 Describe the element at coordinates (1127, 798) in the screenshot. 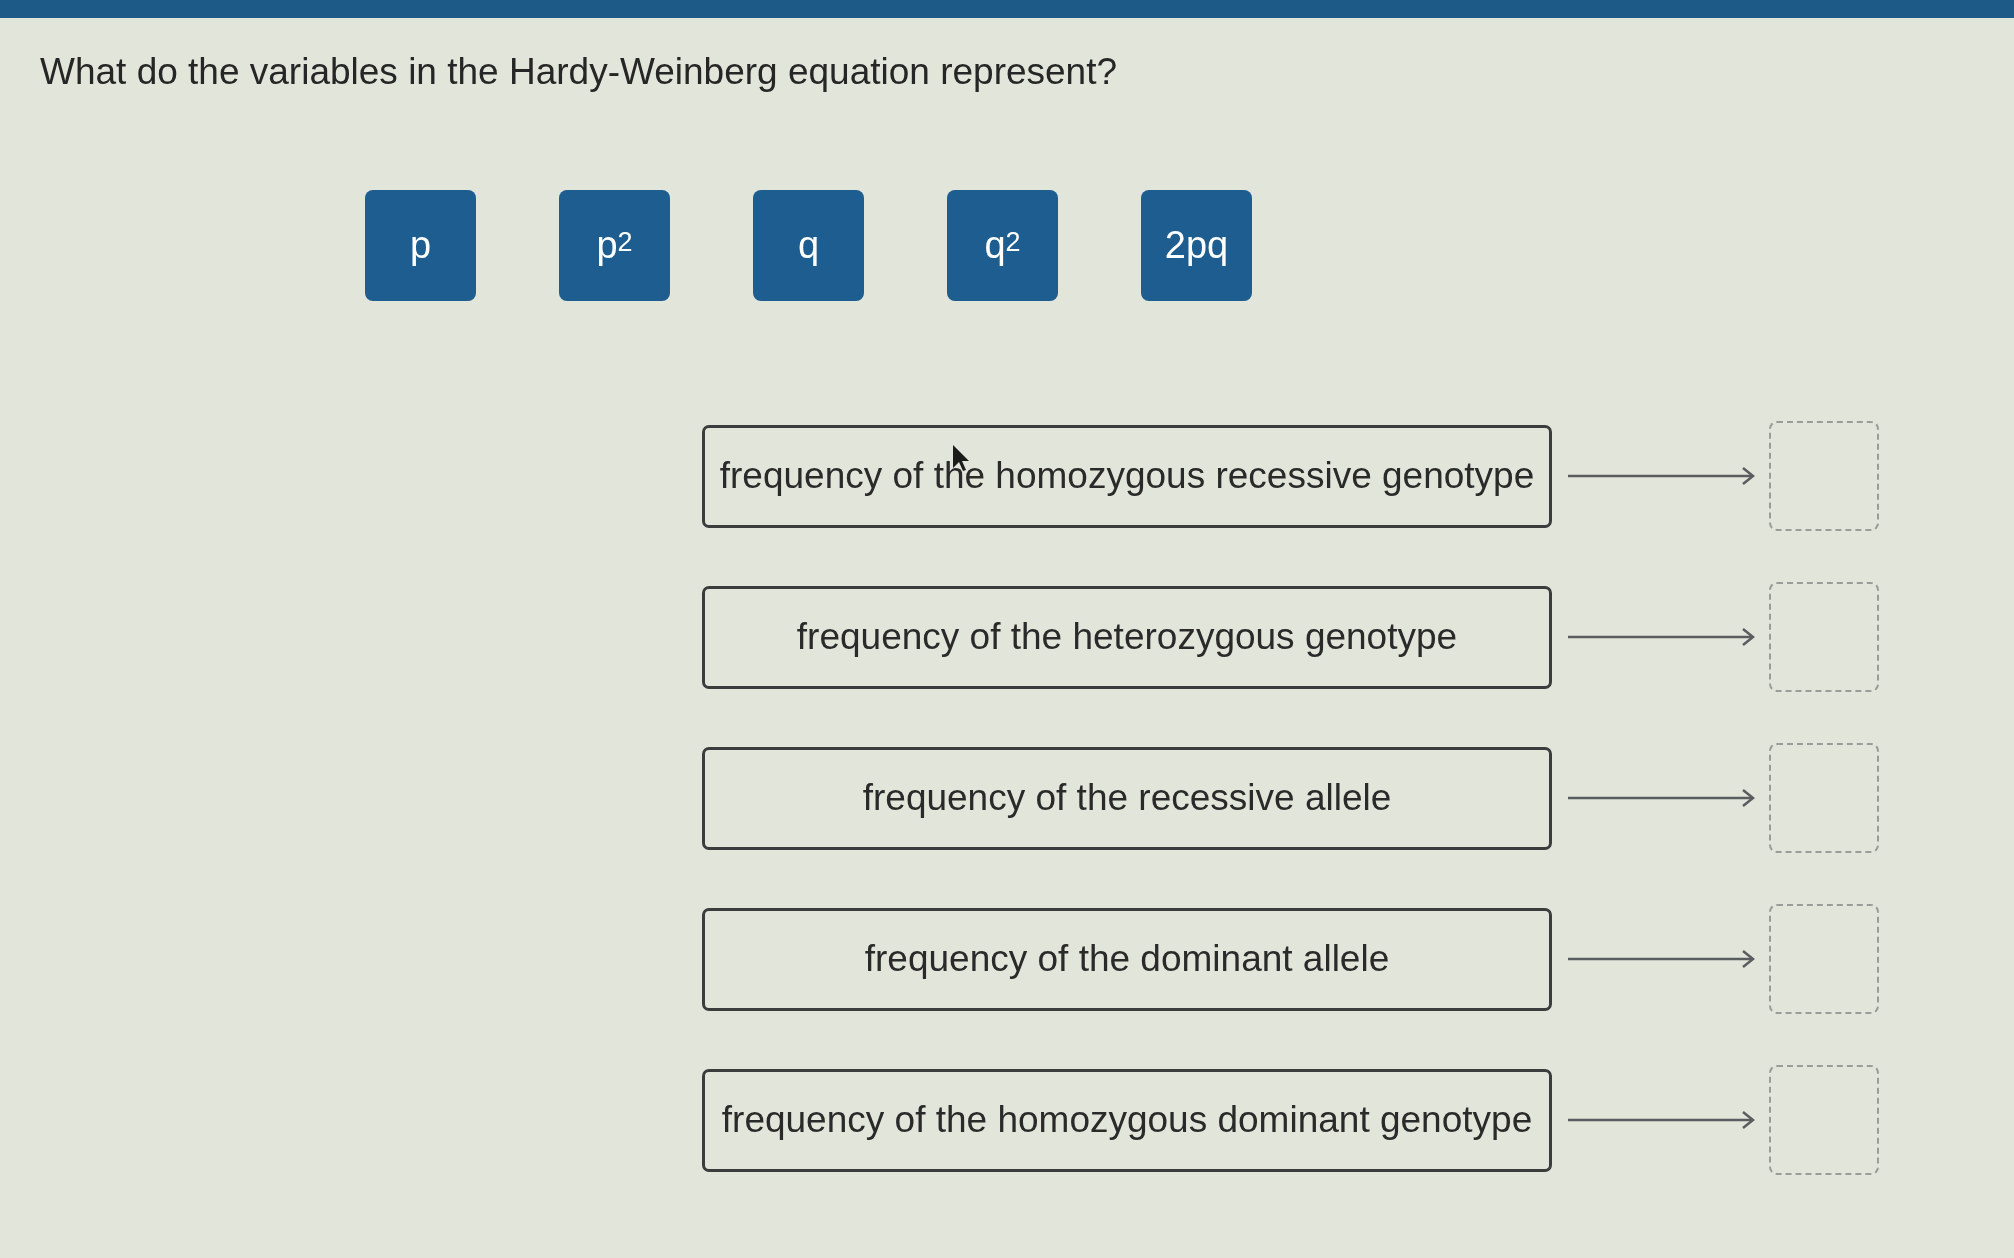

I see `statement-card: frequency of the recessive allele` at that location.